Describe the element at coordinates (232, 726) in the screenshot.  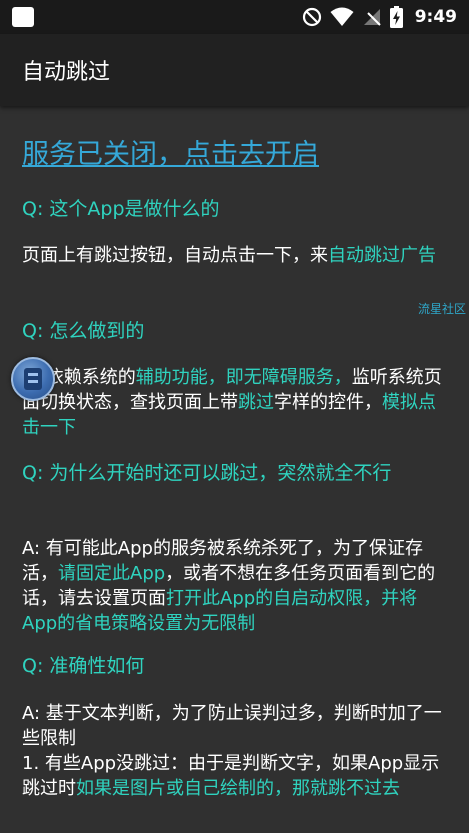
I see `answer-text: A: 基于文本判断，为了防止误判过多，判断时加了一些限制` at that location.